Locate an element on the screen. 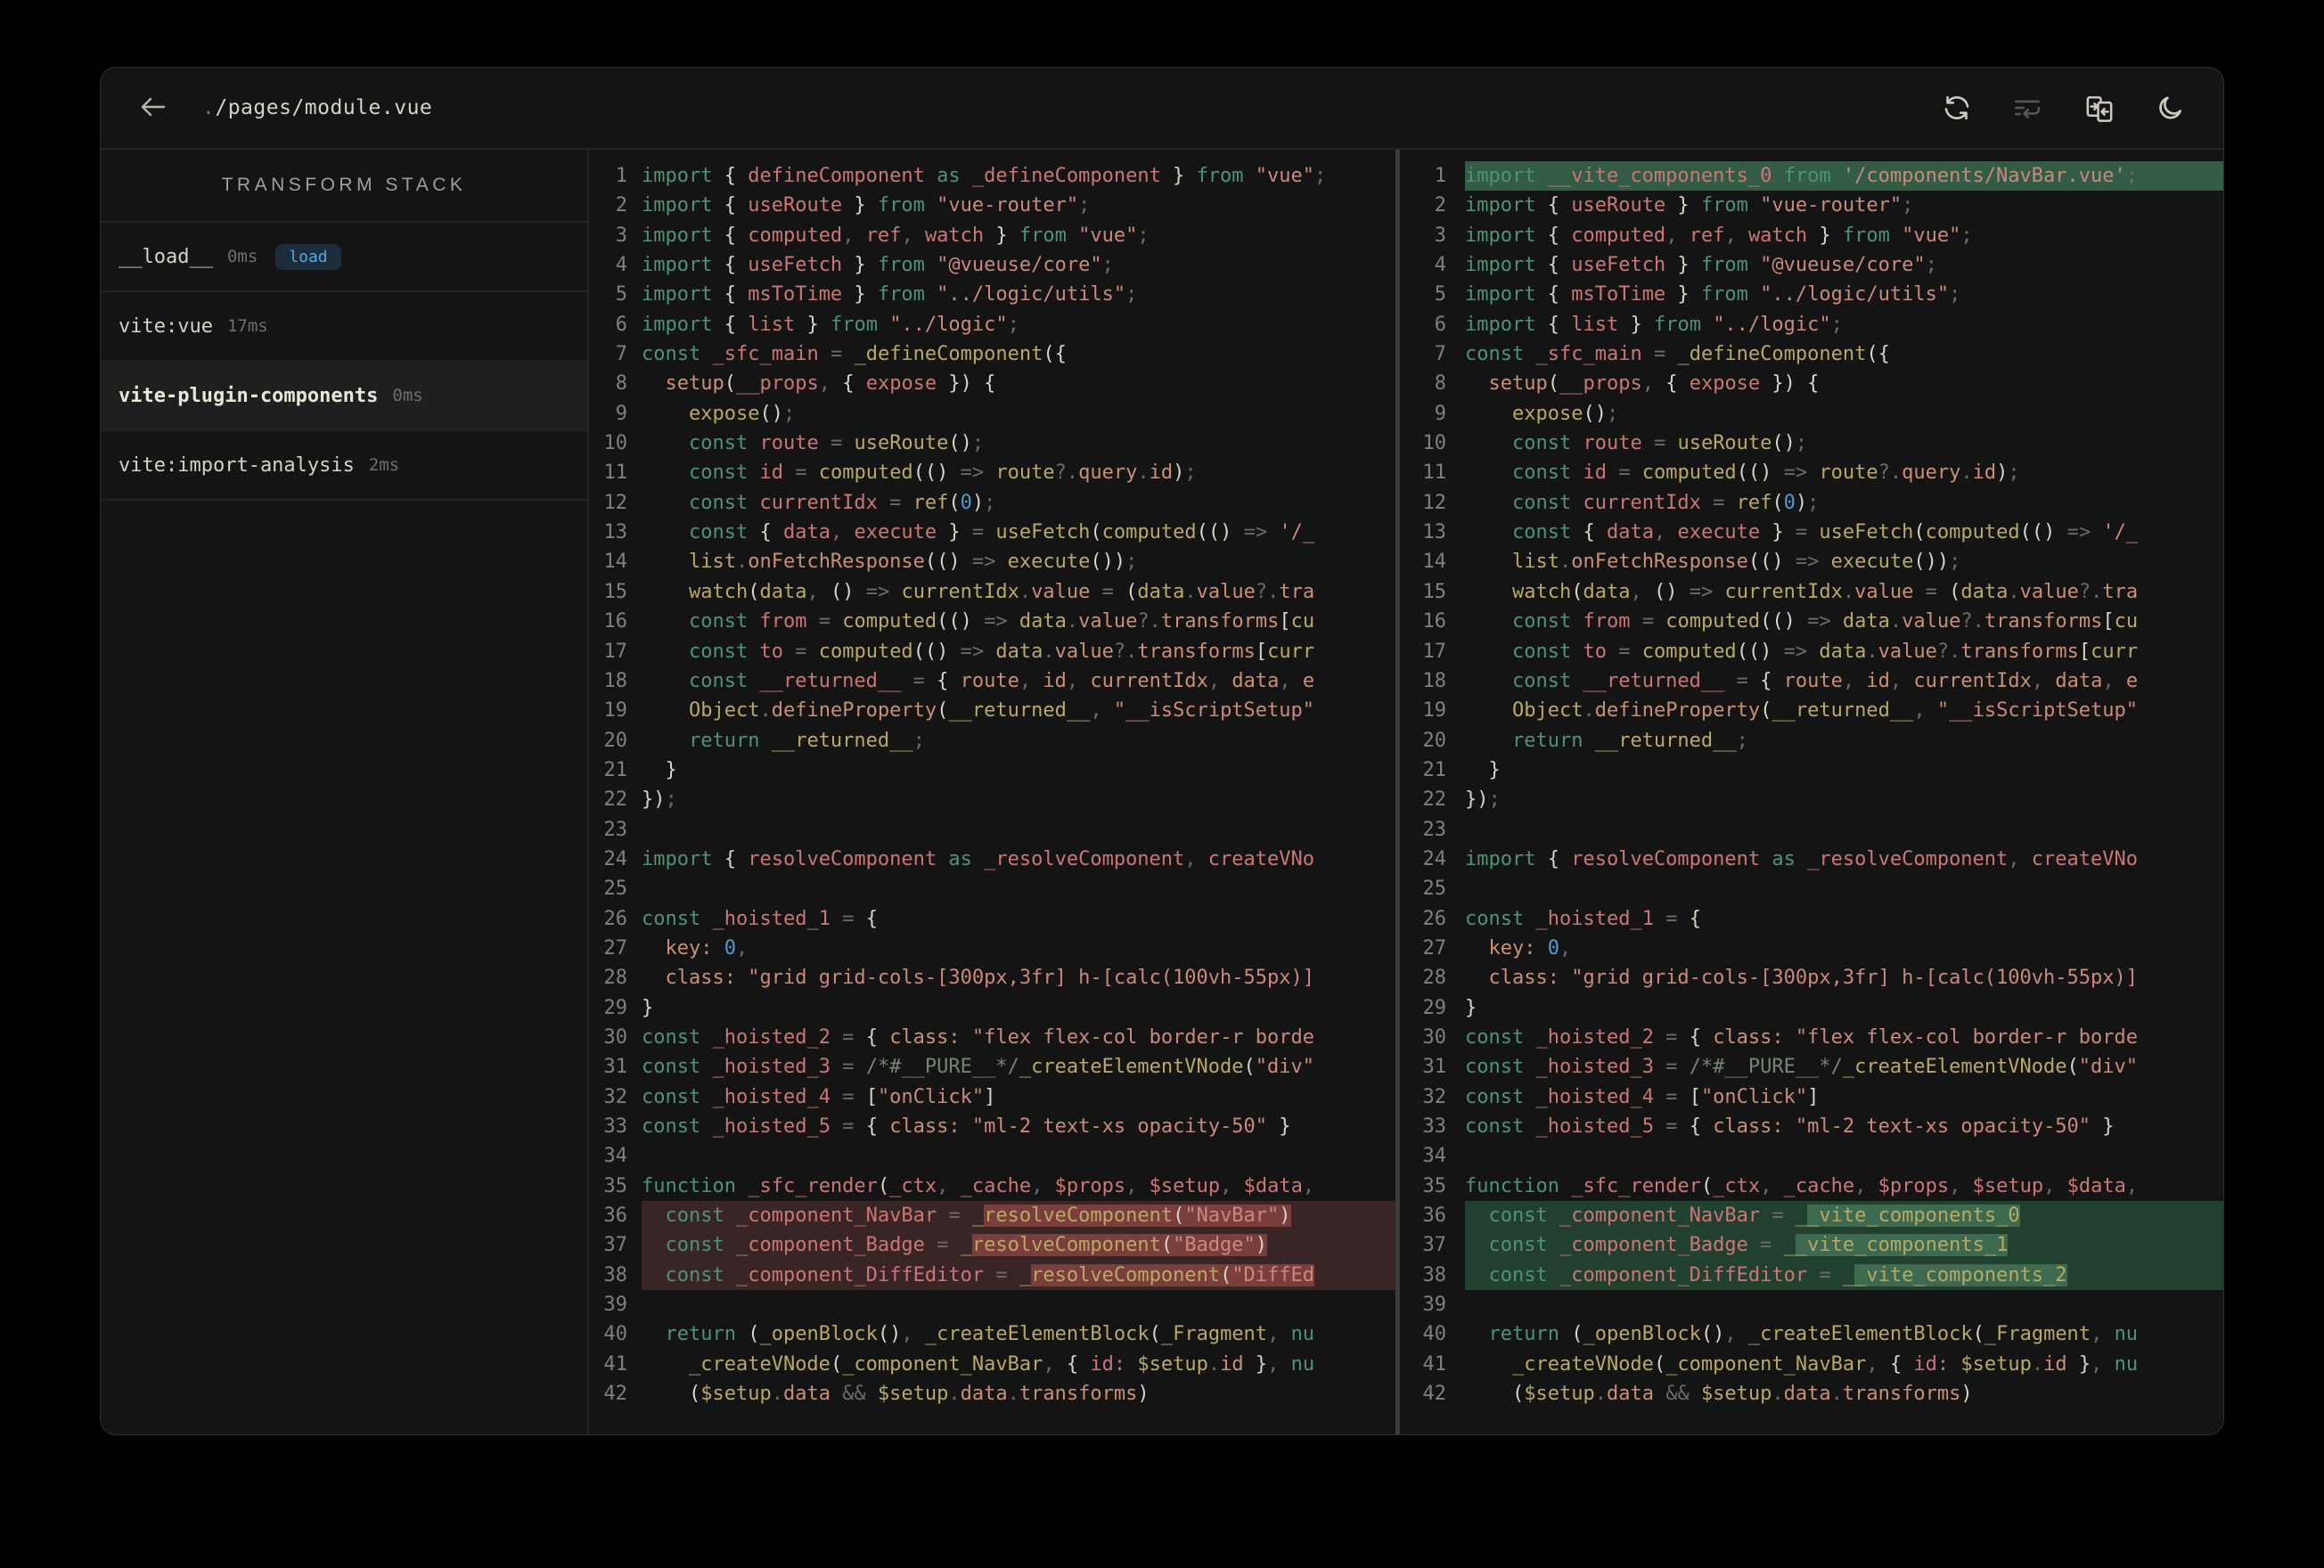 The width and height of the screenshot is (2324, 1568). code-line: 29} is located at coordinates (1811, 1008).